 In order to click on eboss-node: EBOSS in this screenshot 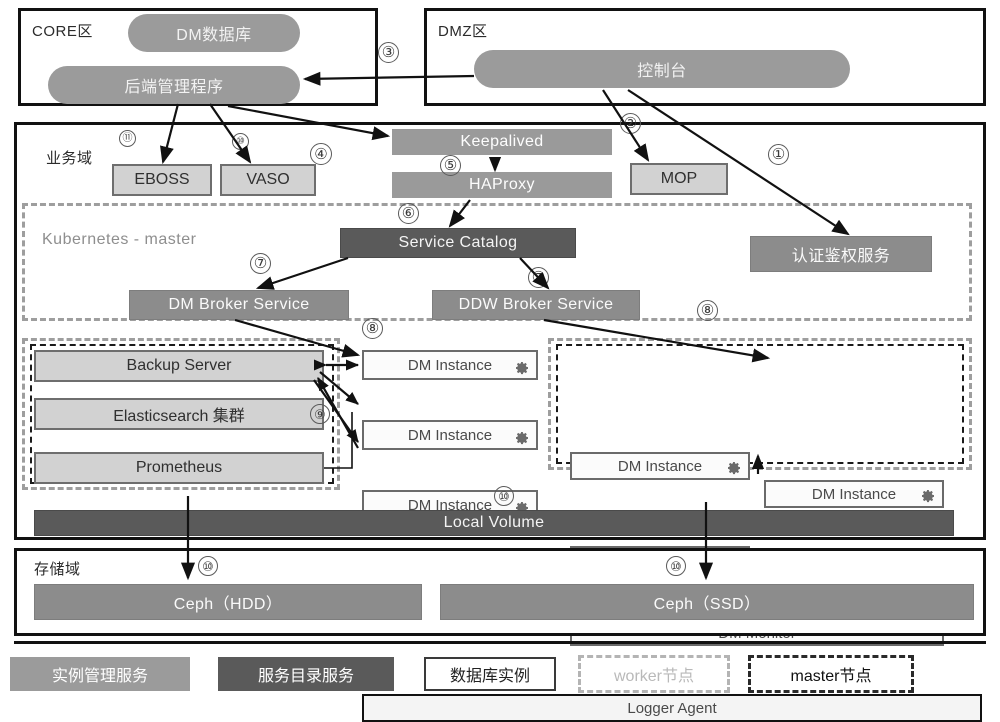, I will do `click(162, 180)`.